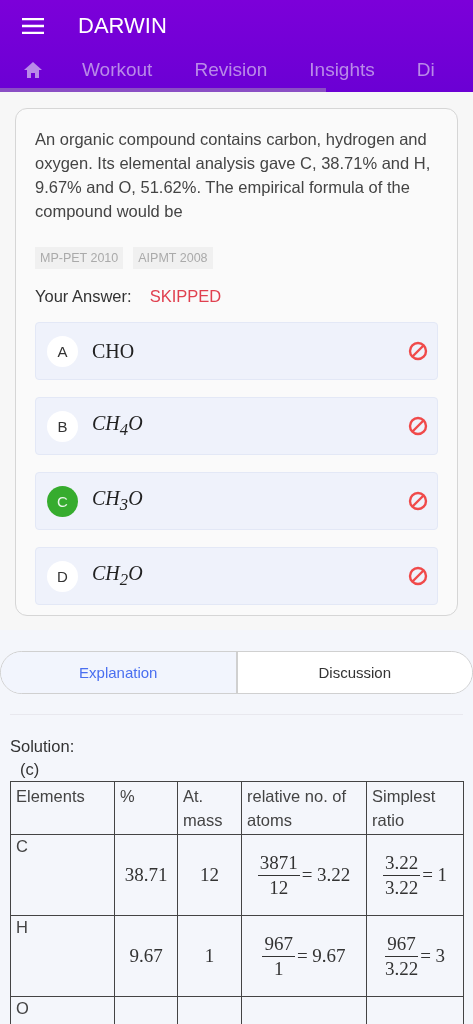 The height and width of the screenshot is (1024, 473). Describe the element at coordinates (62, 426) in the screenshot. I see `option-letter: B` at that location.